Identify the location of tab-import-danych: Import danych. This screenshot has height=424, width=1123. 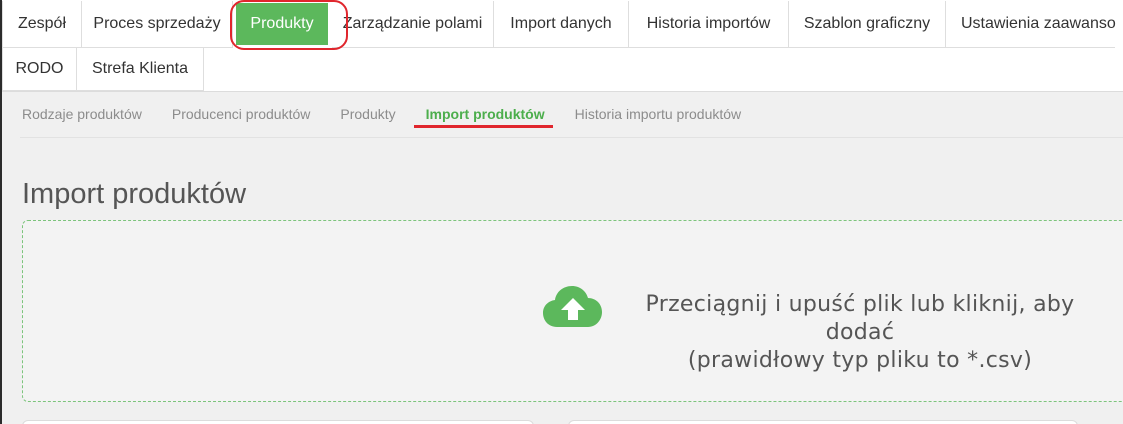
(561, 24).